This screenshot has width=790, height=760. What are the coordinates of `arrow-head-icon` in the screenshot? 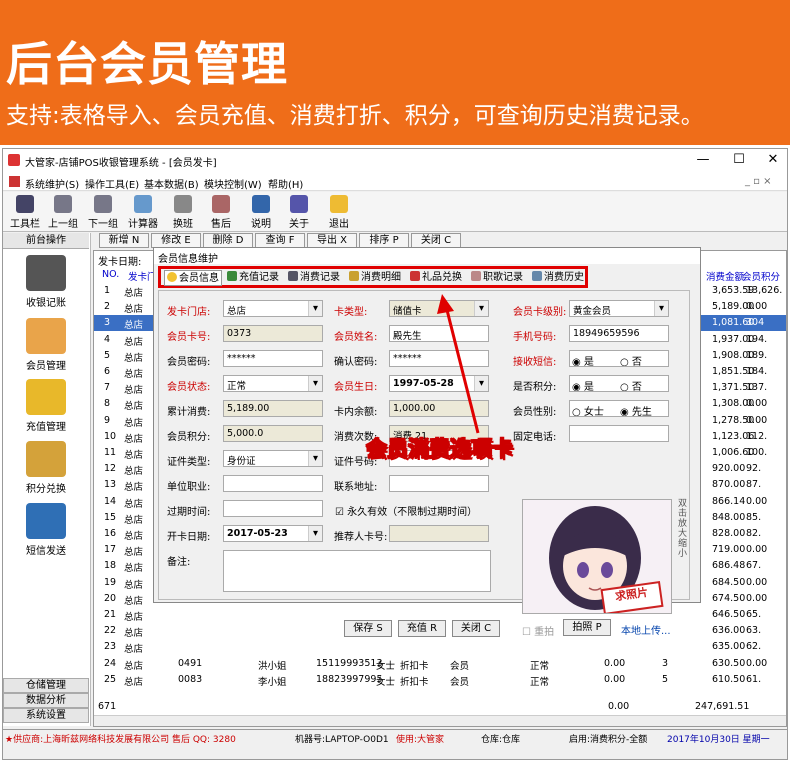 It's located at (445, 304).